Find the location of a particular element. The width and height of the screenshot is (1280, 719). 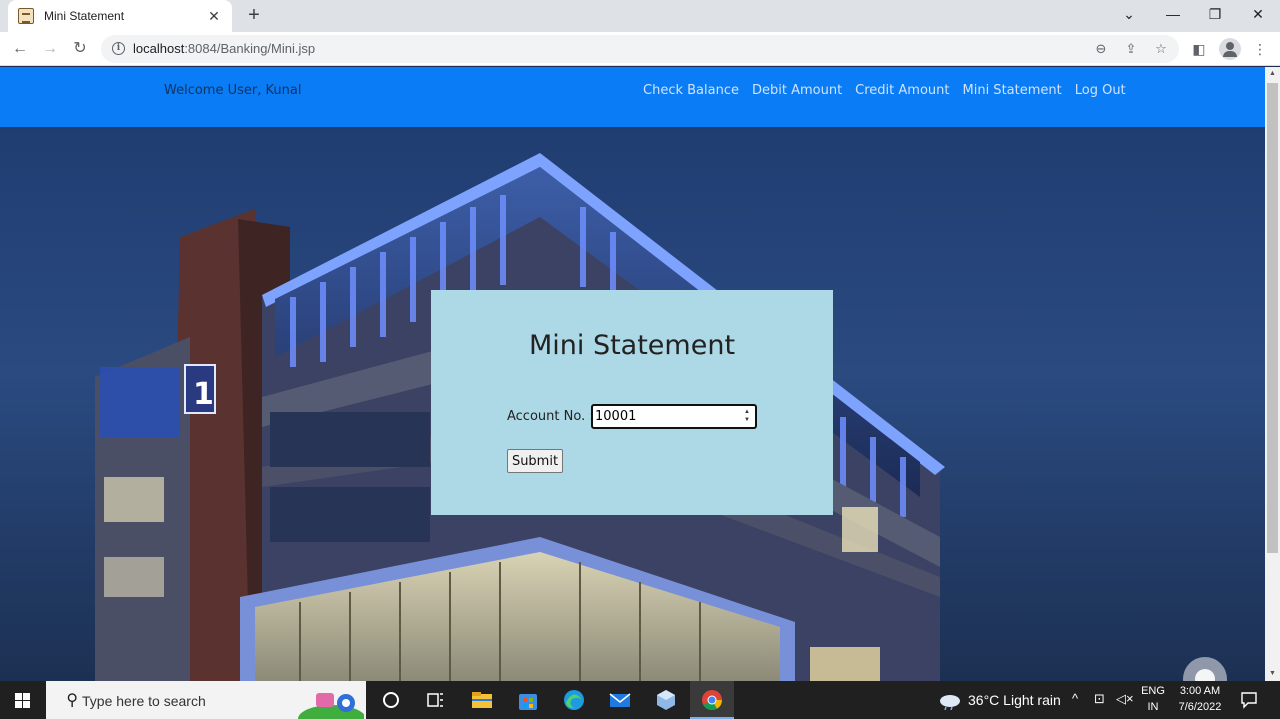

task-view-icon is located at coordinates (435, 700).